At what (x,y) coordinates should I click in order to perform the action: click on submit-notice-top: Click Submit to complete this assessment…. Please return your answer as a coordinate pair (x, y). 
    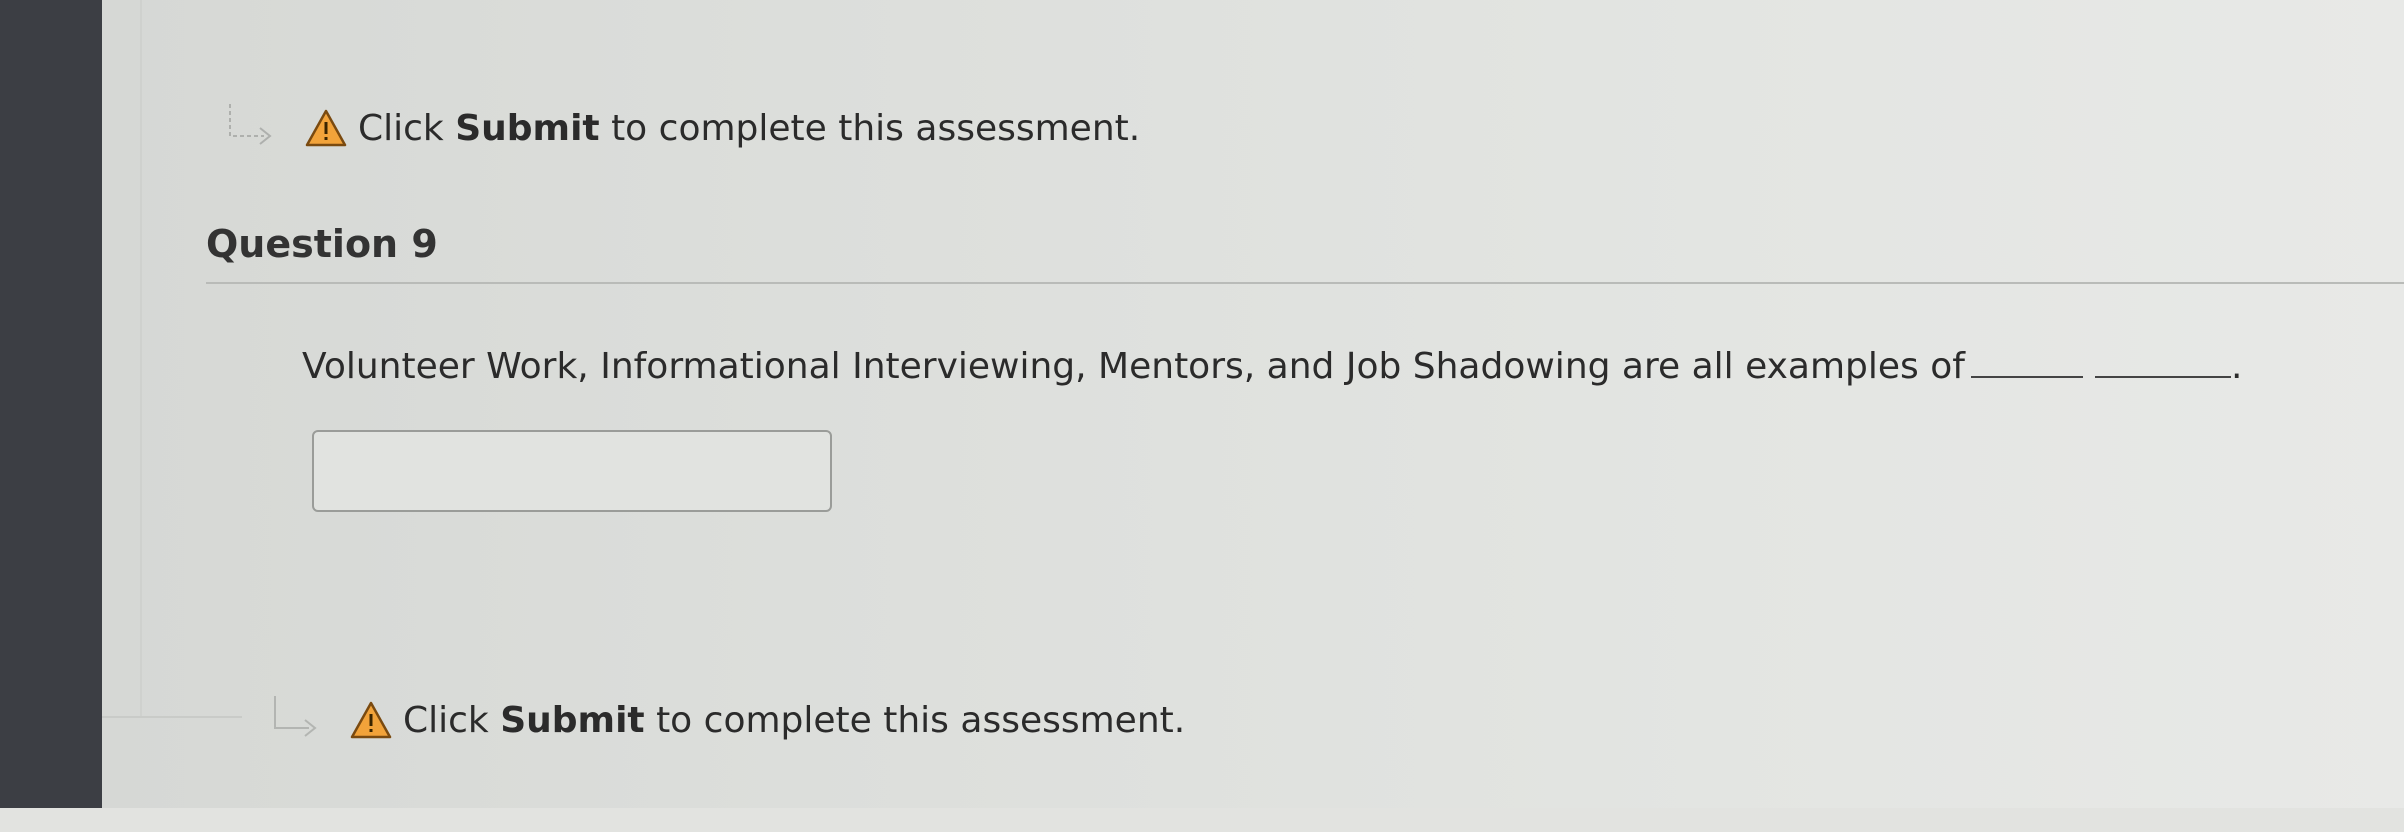
    Looking at the image, I should click on (680, 128).